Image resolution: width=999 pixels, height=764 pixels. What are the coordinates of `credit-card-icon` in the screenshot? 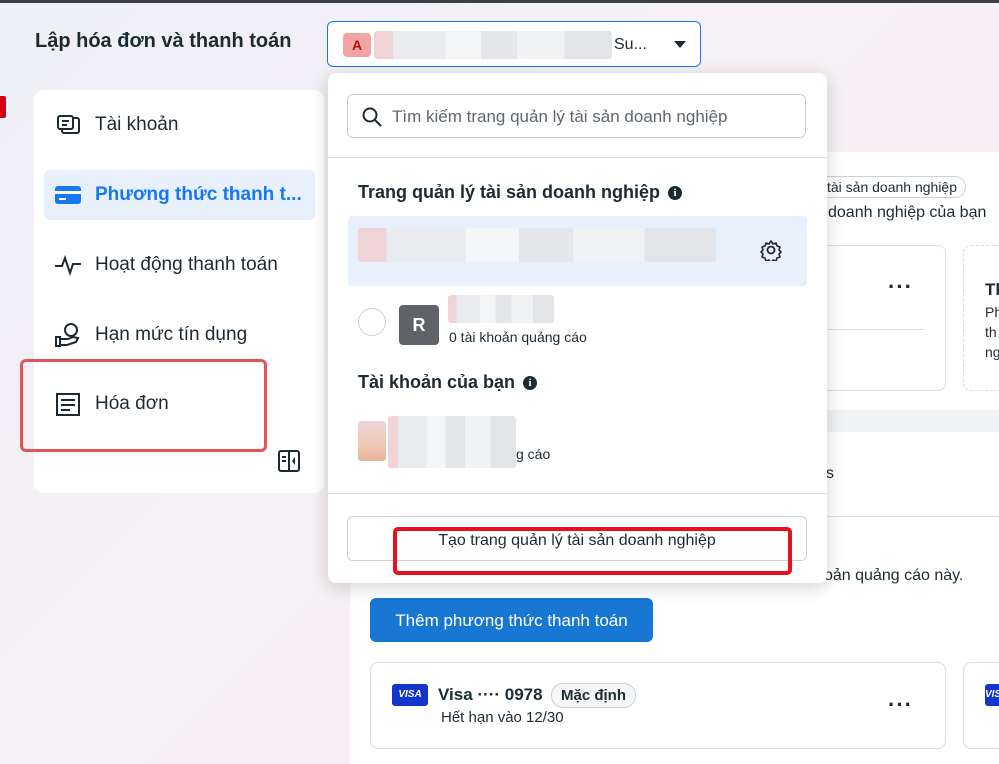 It's located at (68, 195).